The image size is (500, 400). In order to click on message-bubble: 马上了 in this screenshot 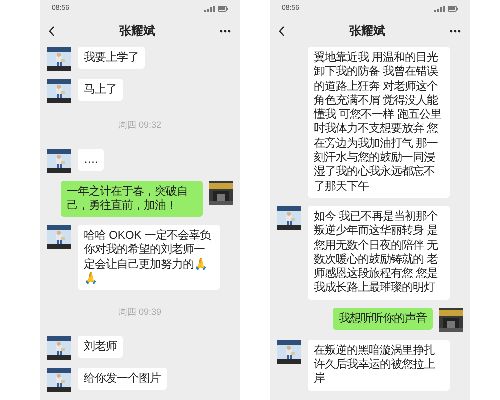, I will do `click(100, 90)`.